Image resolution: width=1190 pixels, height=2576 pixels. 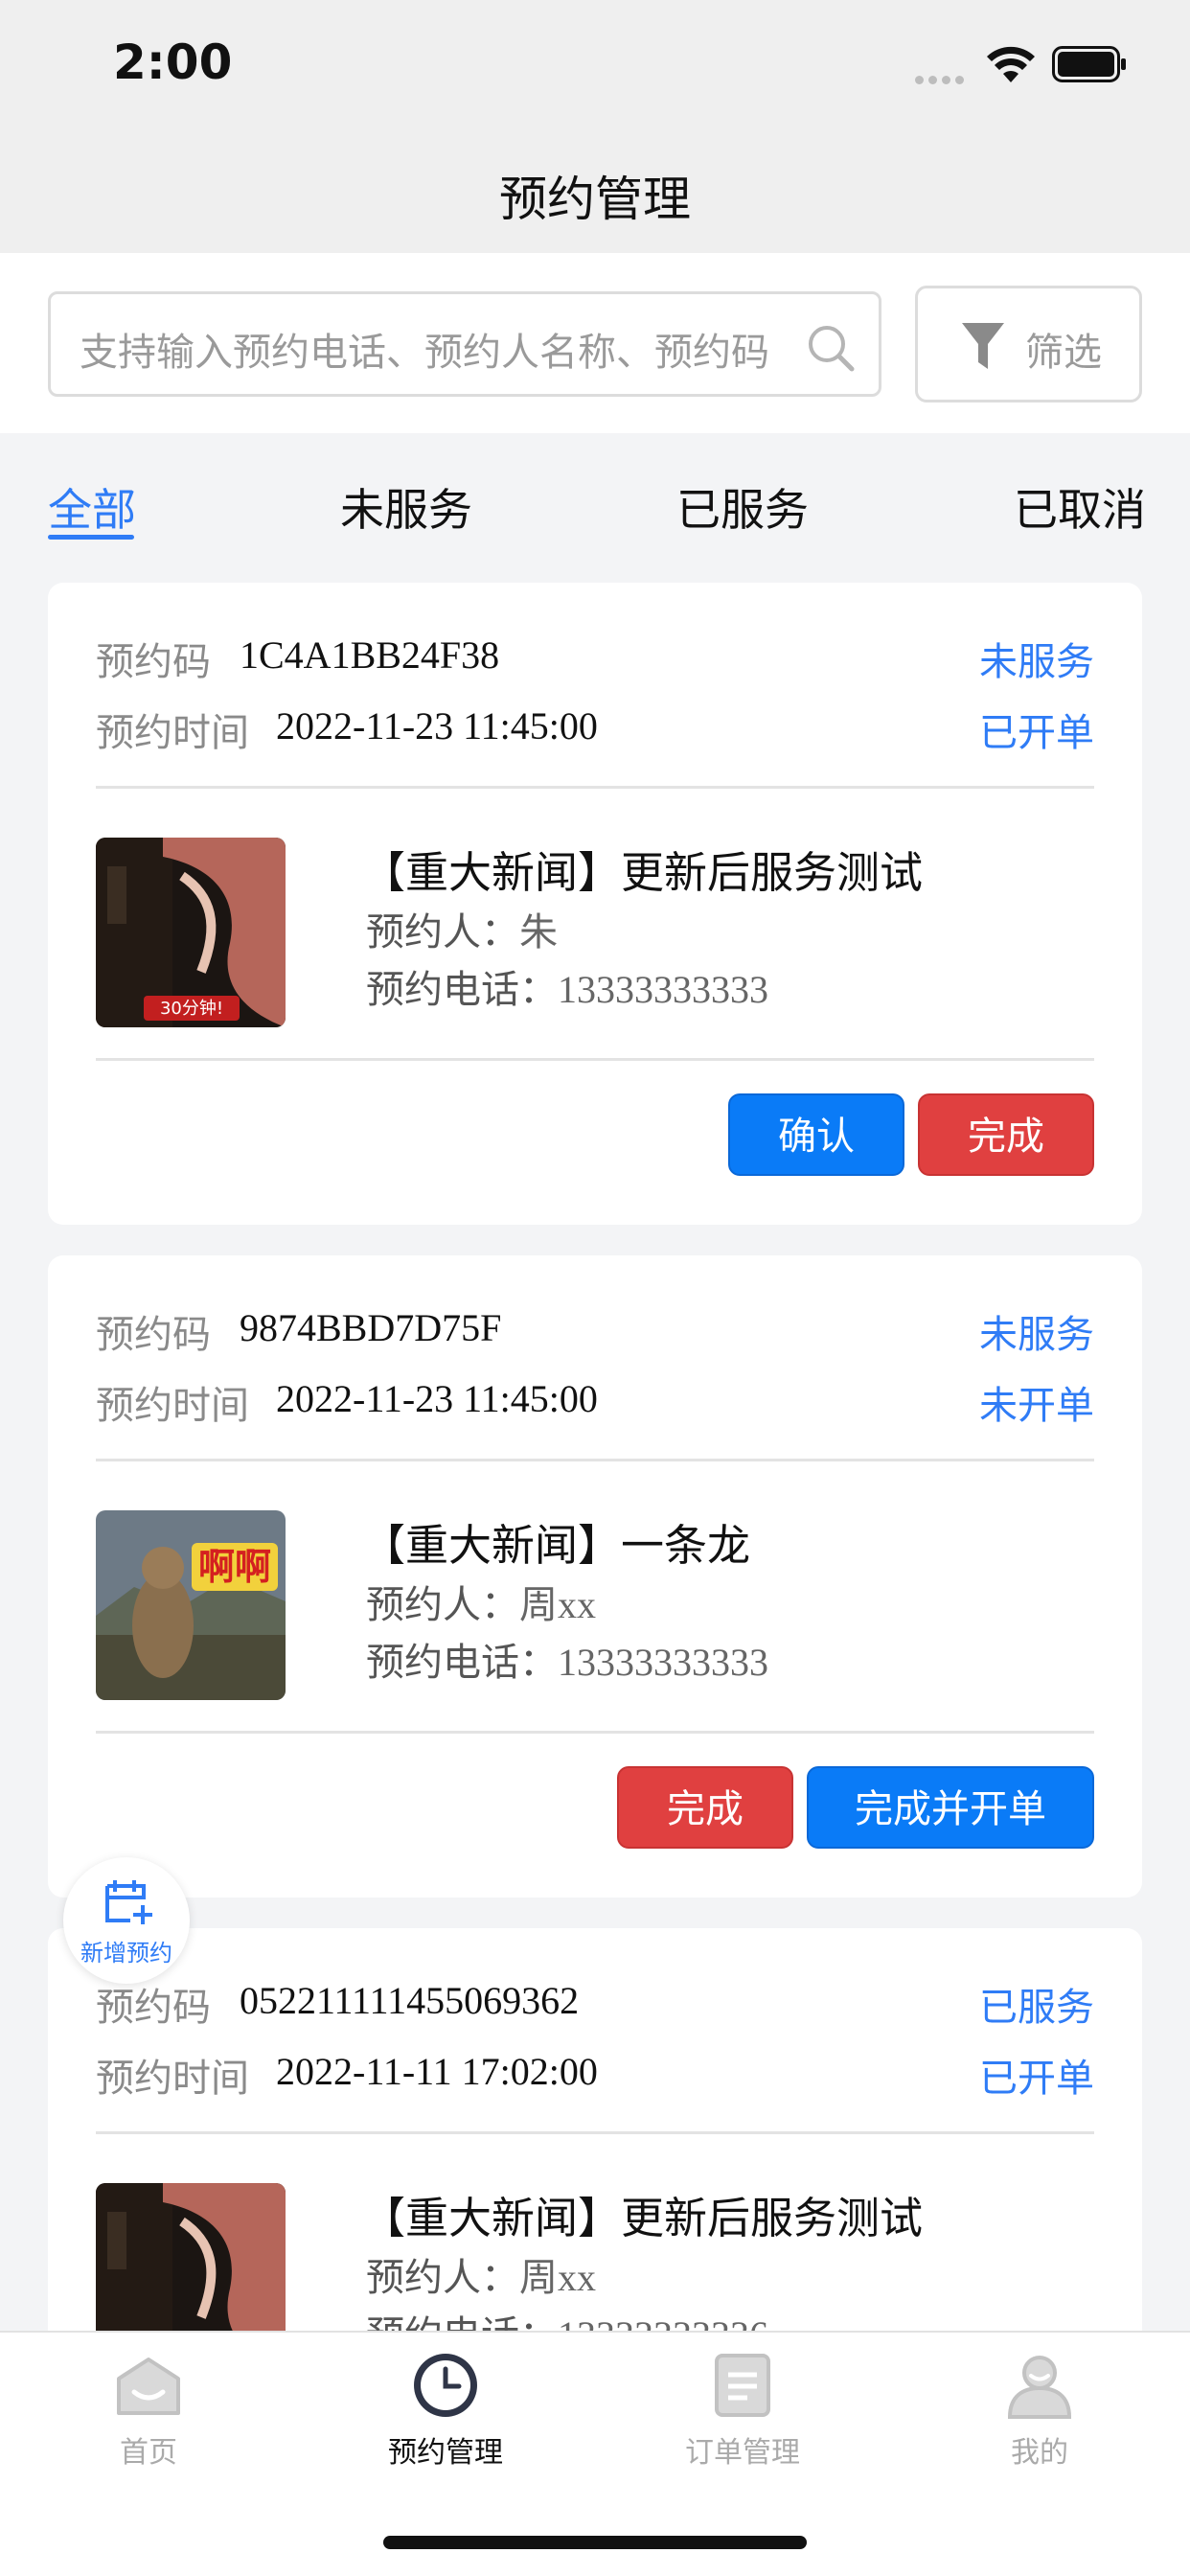 I want to click on tabbar-label: 订单管理, so click(x=743, y=2453).